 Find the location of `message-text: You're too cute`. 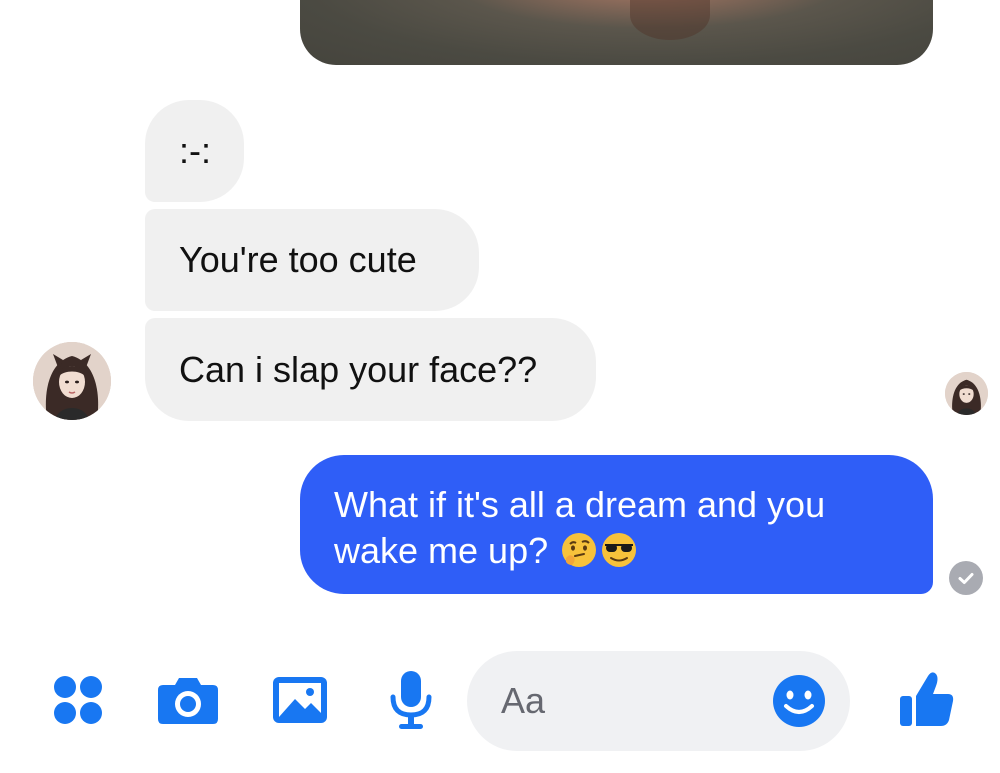

message-text: You're too cute is located at coordinates (298, 259).